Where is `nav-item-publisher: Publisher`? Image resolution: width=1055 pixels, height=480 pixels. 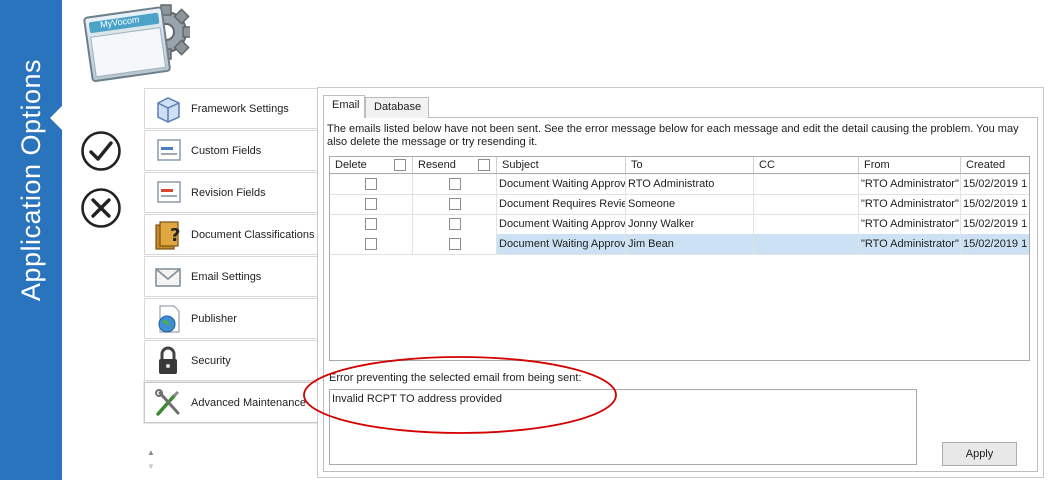
nav-item-publisher: Publisher is located at coordinates (230, 318).